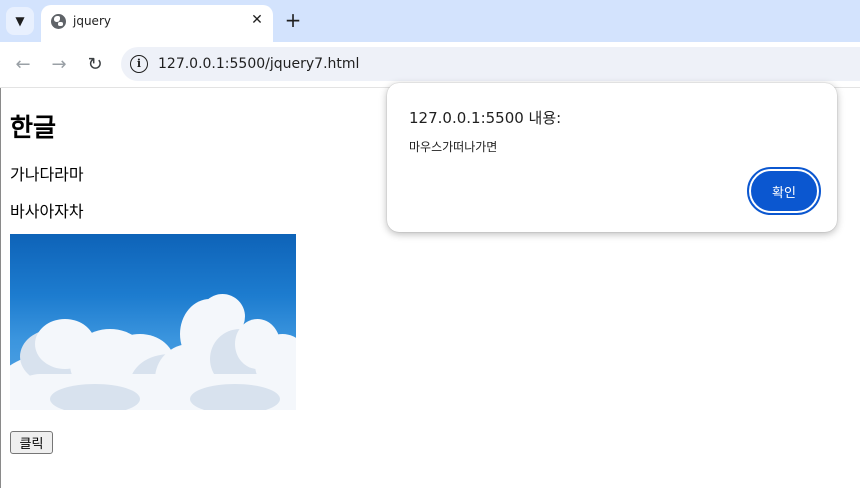  What do you see at coordinates (95, 65) in the screenshot?
I see `reload-icon: ↻` at bounding box center [95, 65].